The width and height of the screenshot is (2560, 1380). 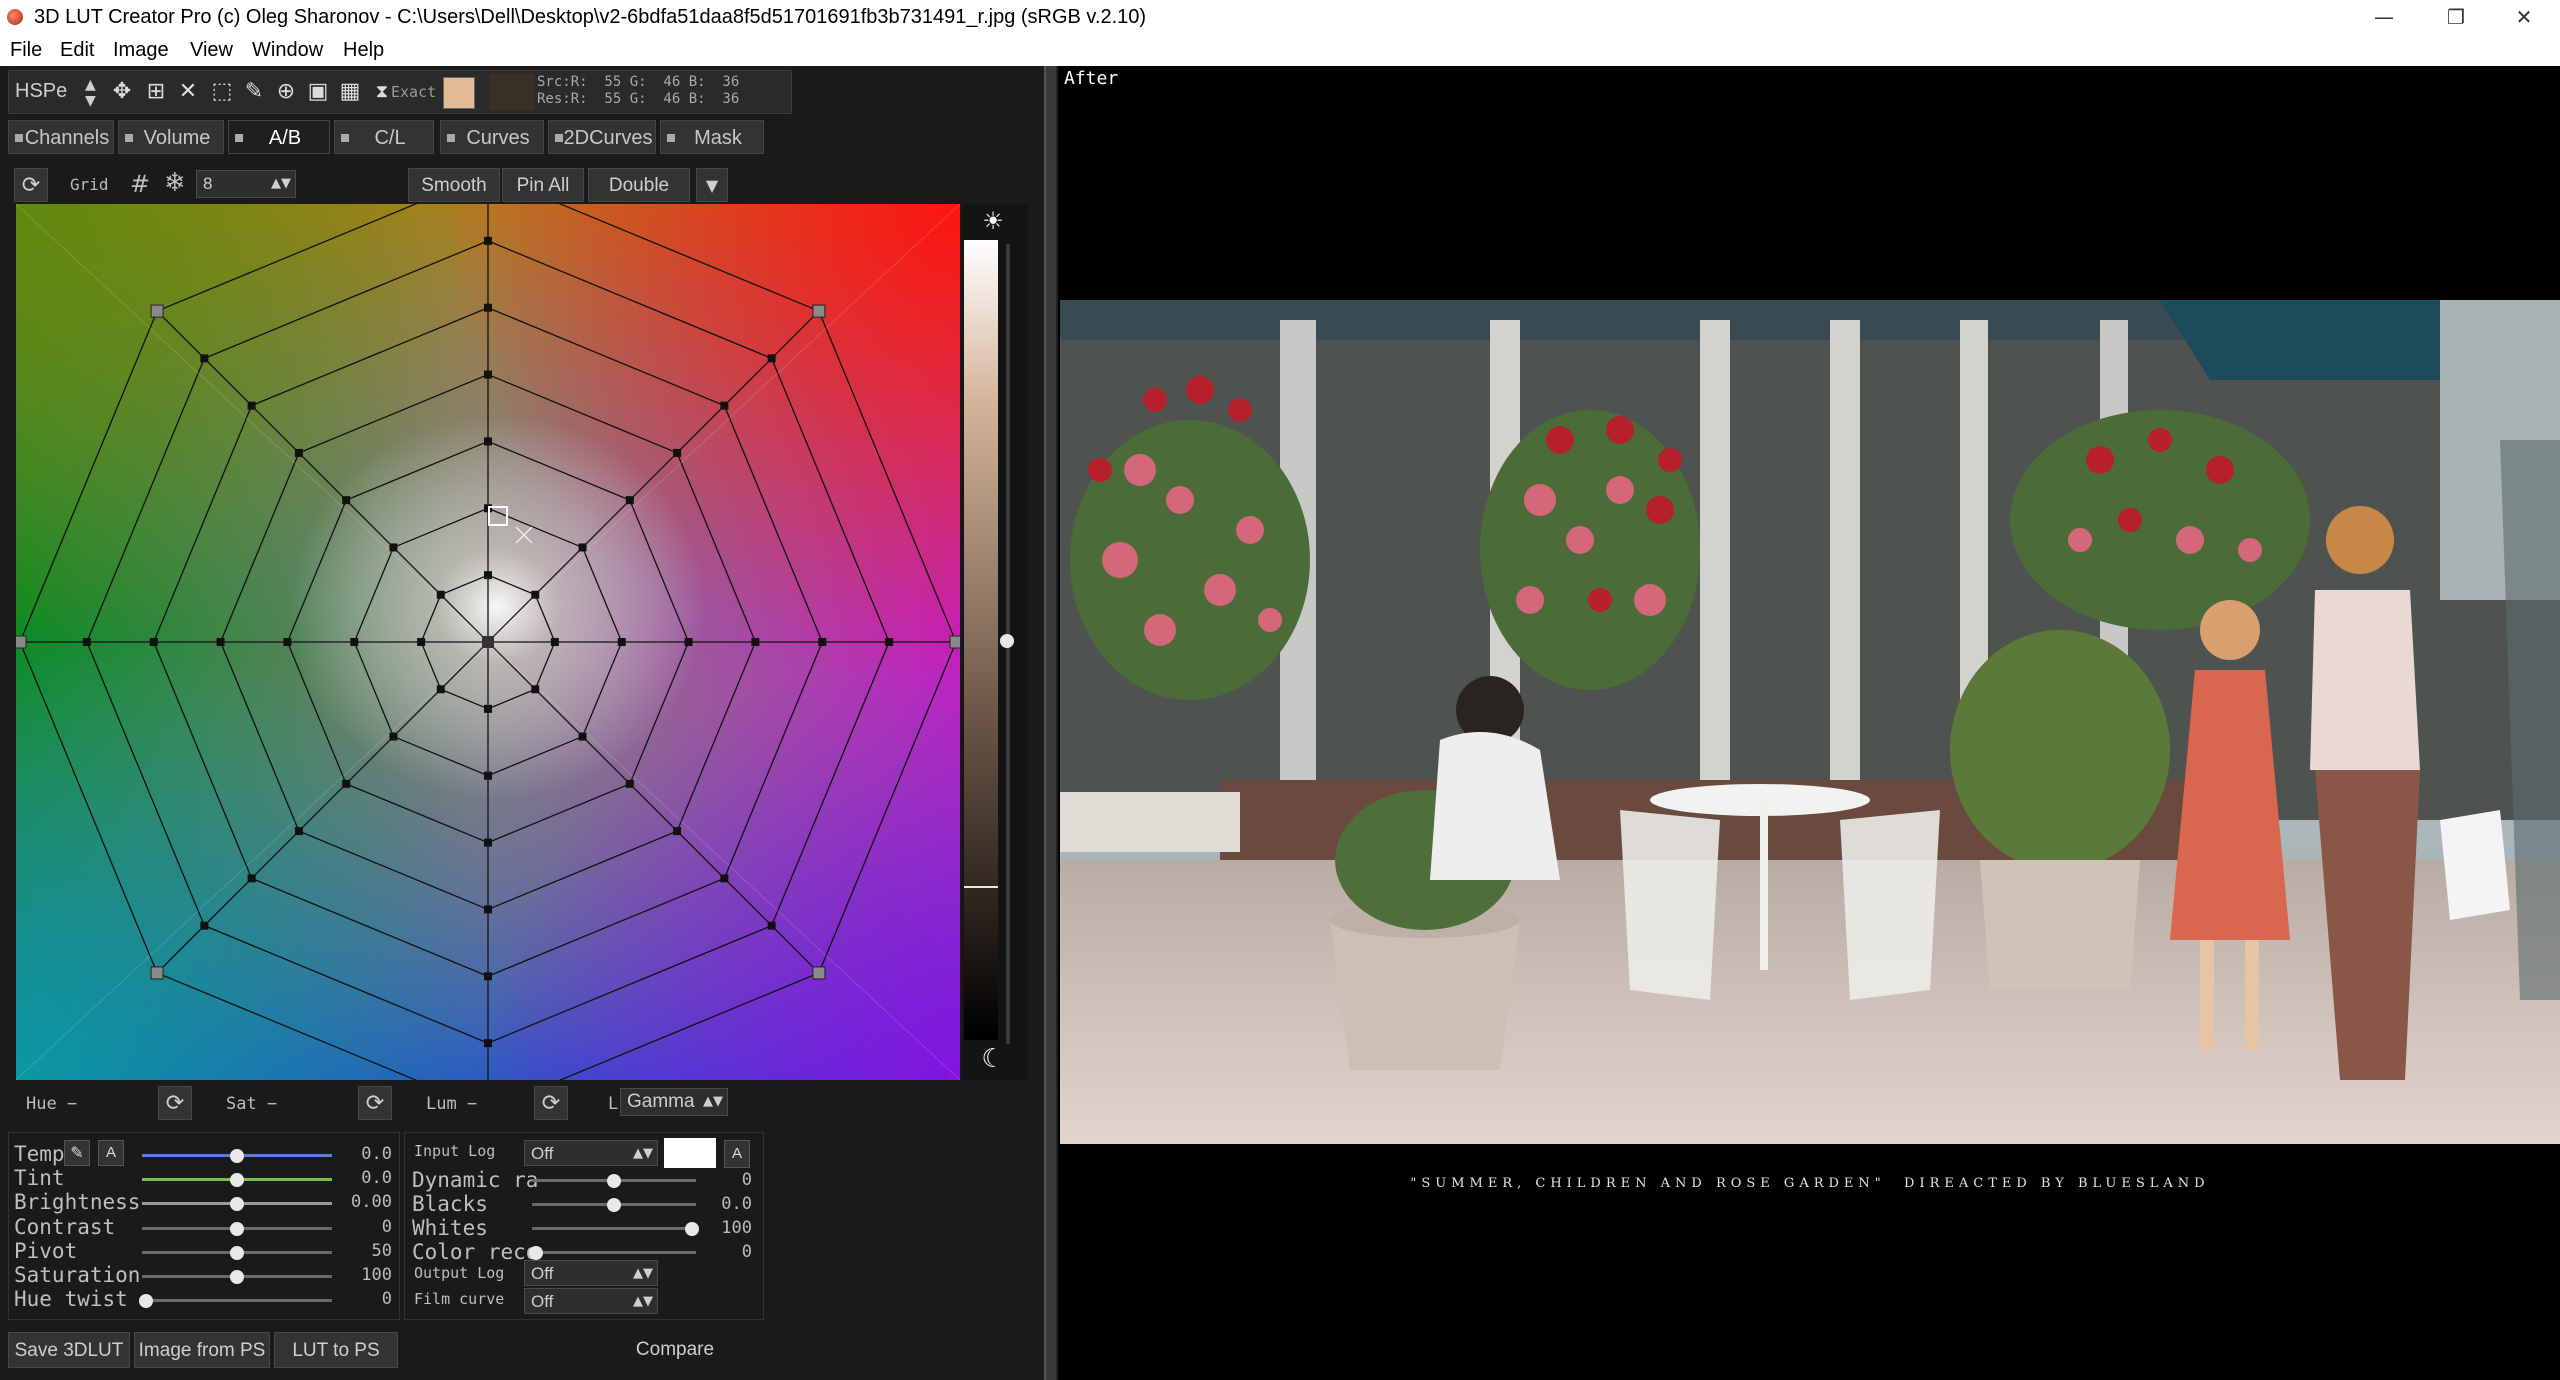 I want to click on whites-knob, so click(x=692, y=1229).